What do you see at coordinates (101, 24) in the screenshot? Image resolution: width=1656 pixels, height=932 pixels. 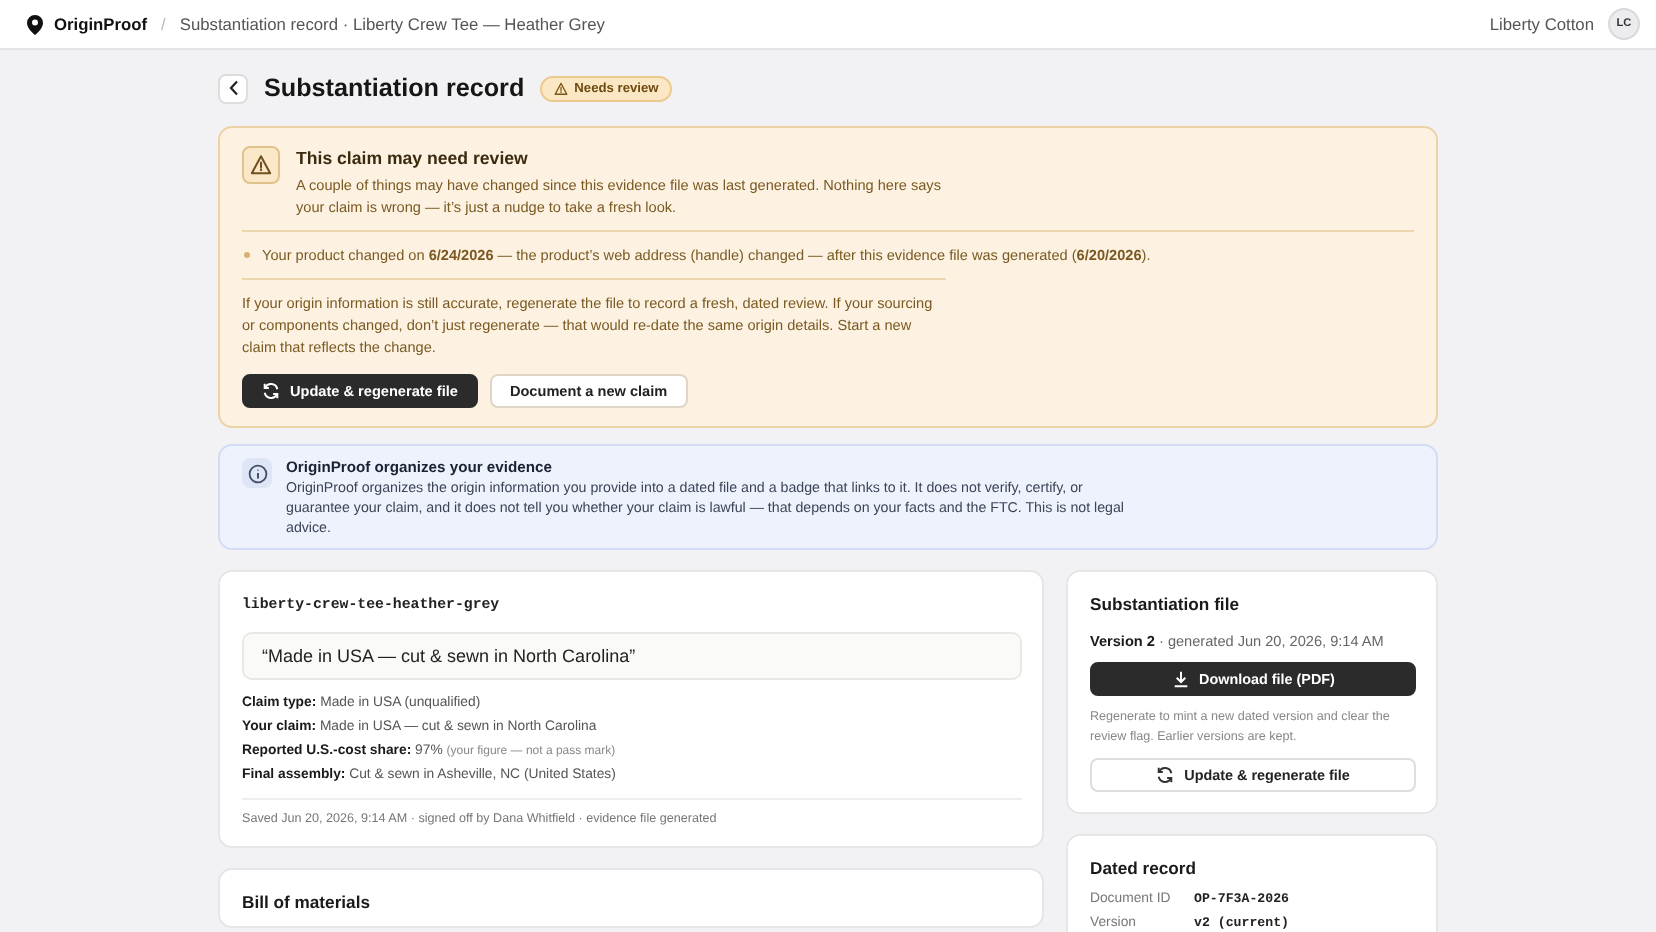 I see `brand-name: OriginProof` at bounding box center [101, 24].